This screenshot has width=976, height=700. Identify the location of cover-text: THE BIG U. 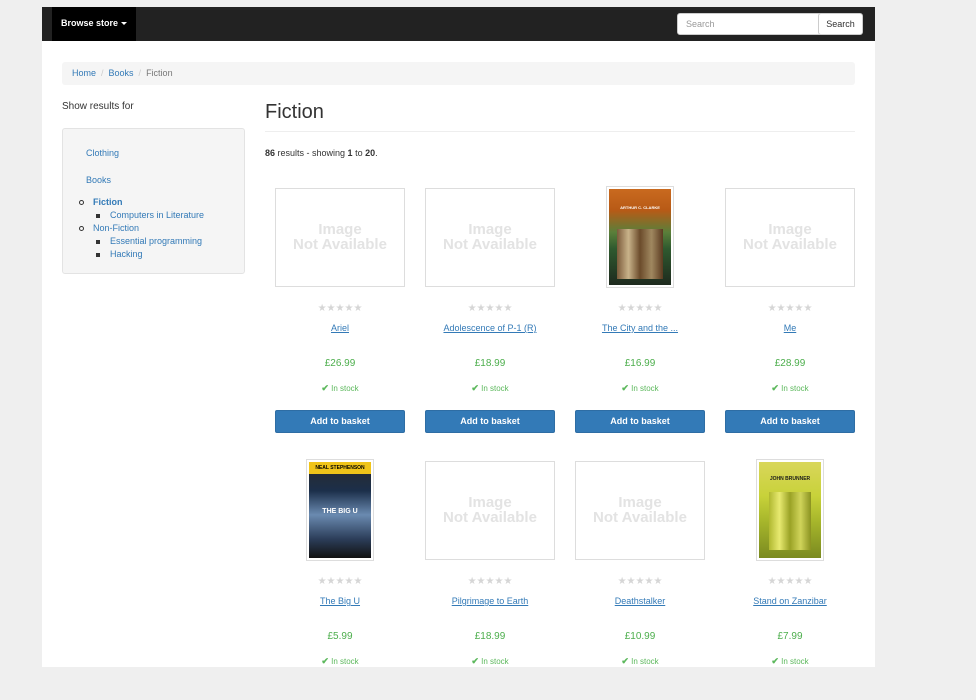
(340, 511).